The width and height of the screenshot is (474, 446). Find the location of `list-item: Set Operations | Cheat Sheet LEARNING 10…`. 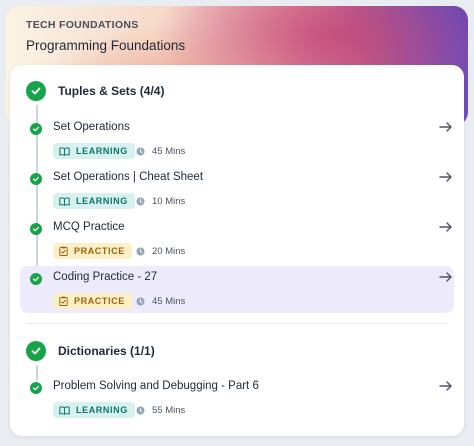

list-item: Set Operations | Cheat Sheet LEARNING 10… is located at coordinates (237, 195).